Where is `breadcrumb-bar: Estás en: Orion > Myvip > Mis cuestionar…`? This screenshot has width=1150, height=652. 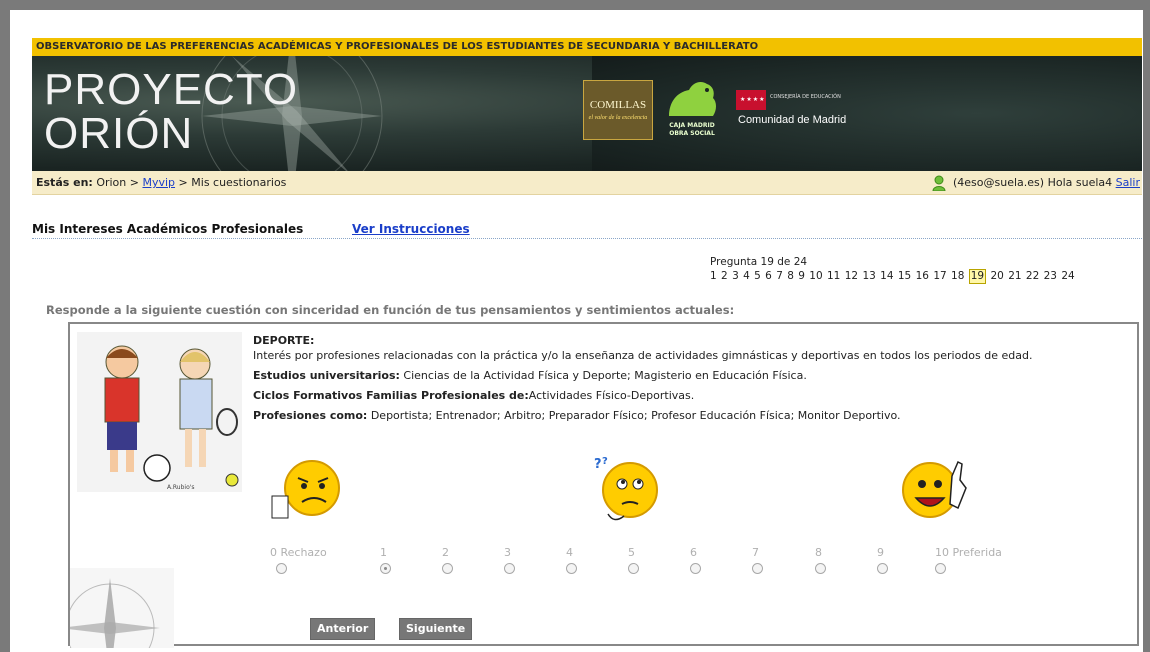 breadcrumb-bar: Estás en: Orion > Myvip > Mis cuestionar… is located at coordinates (587, 183).